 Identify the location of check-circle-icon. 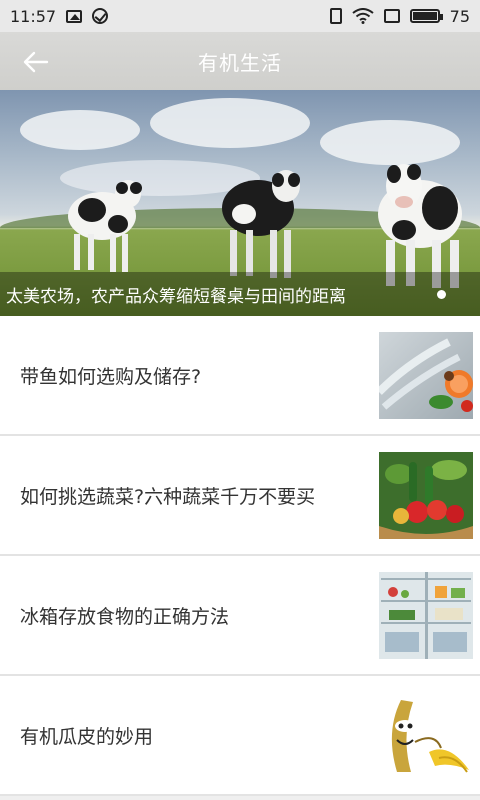
(100, 16).